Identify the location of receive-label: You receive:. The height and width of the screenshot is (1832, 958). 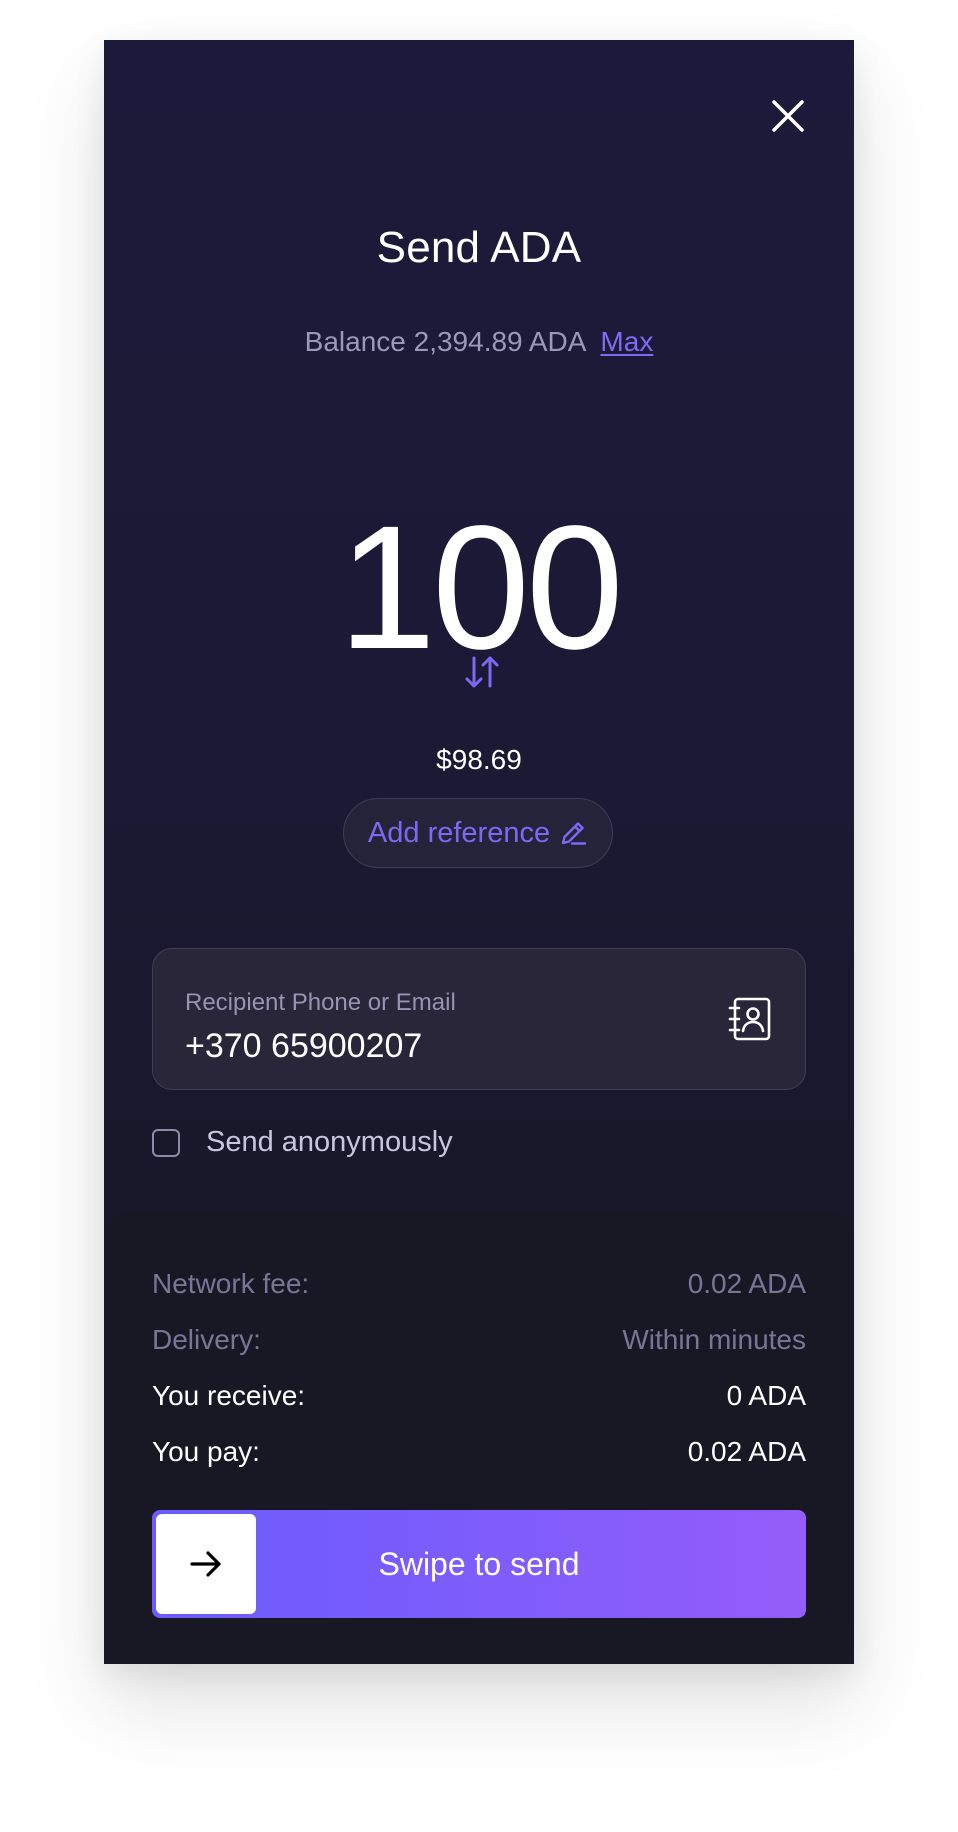
(229, 1395).